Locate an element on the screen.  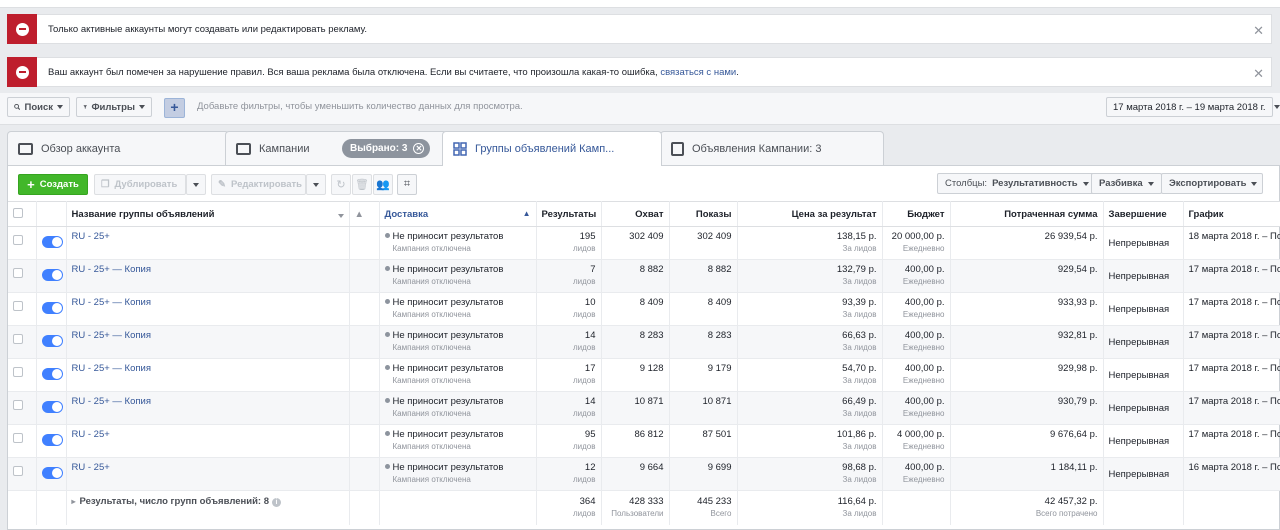
column-header-cost: Цена за результат is located at coordinates (810, 214).